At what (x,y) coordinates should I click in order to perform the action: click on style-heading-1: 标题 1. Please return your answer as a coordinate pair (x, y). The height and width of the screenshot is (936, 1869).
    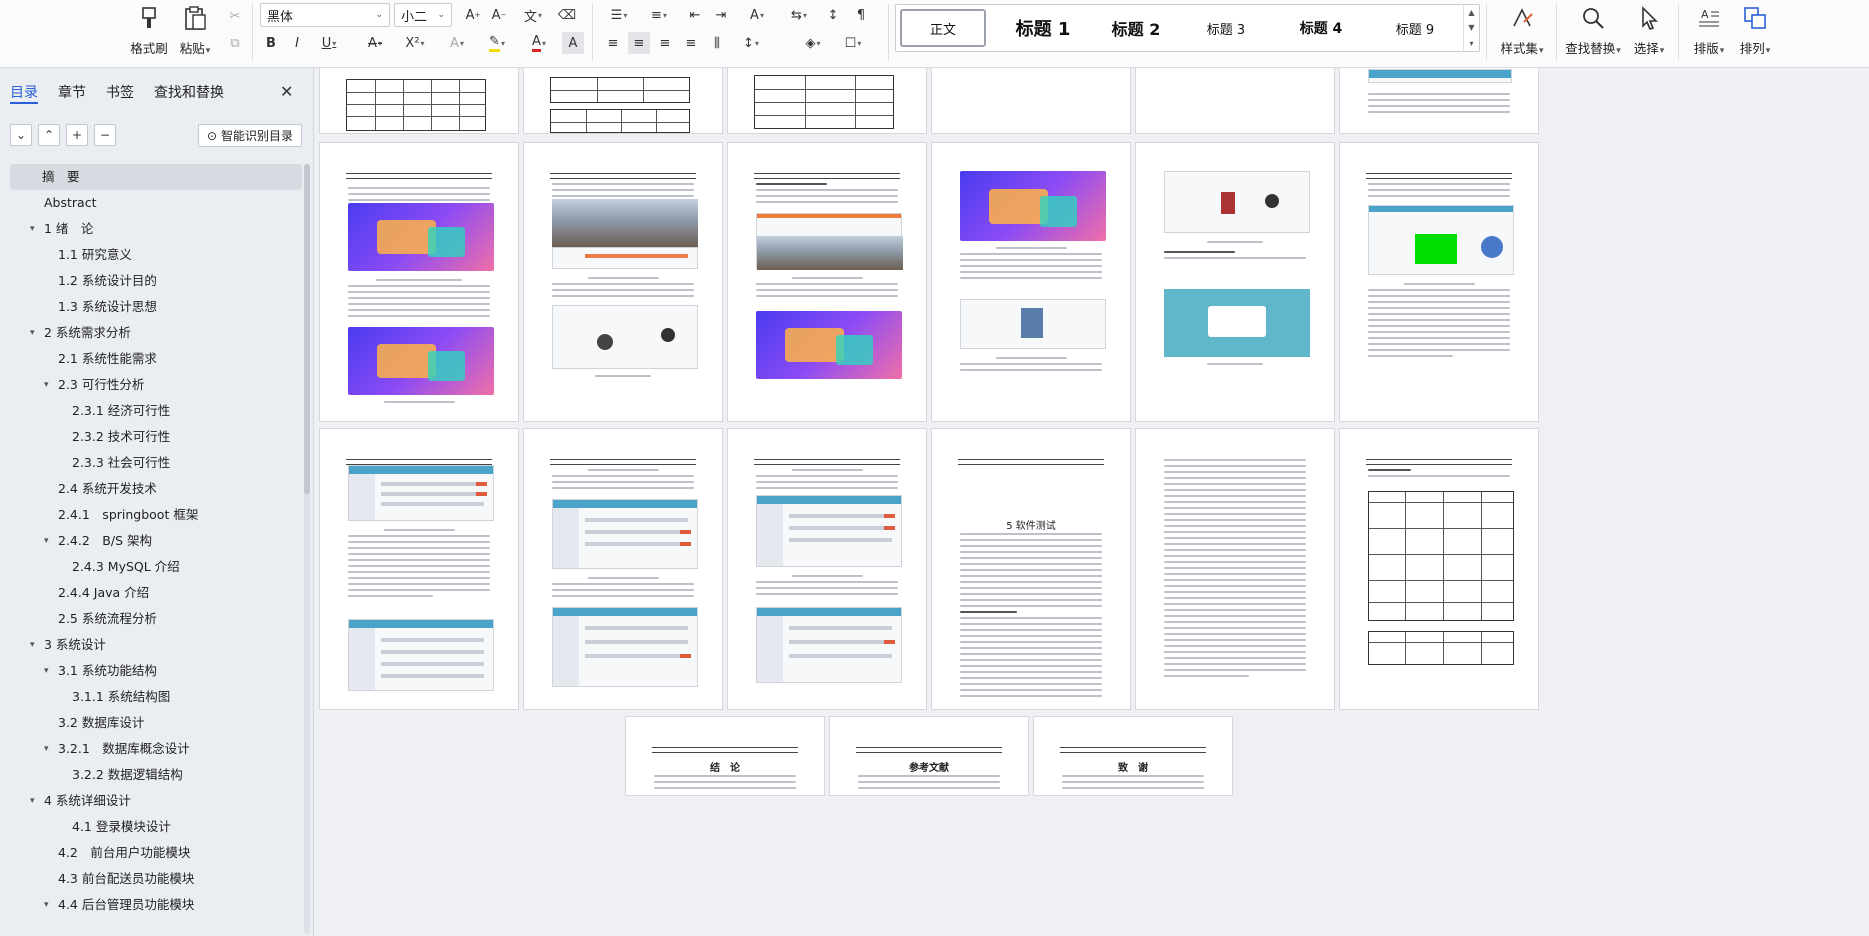
    Looking at the image, I should click on (1043, 28).